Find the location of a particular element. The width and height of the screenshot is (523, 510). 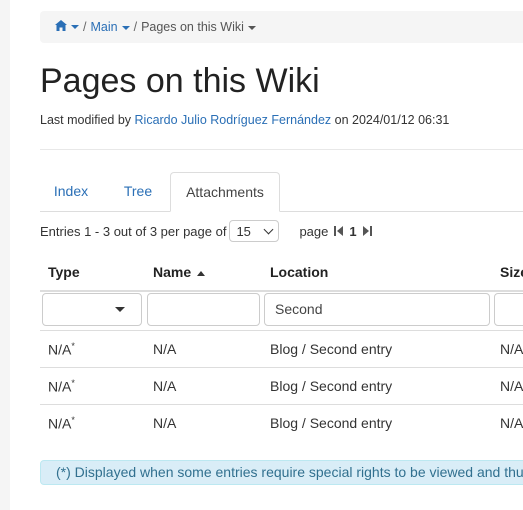

breadcrumb-home is located at coordinates (67, 27).